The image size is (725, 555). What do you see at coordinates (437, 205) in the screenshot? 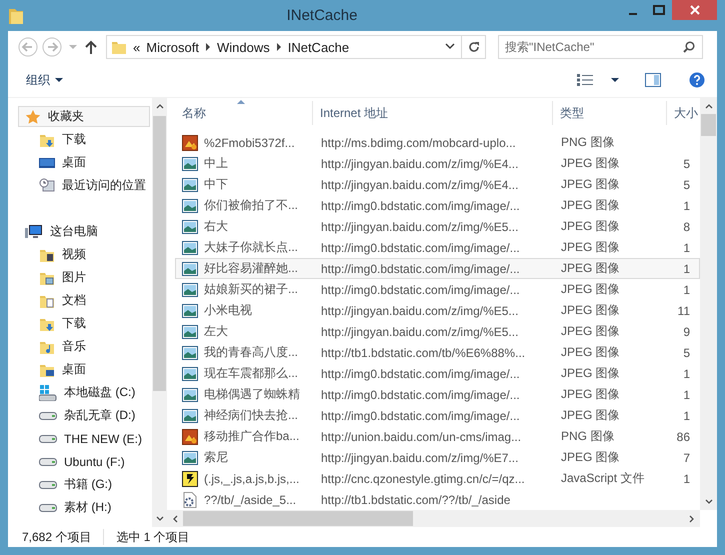
I see `file-row: 你们被偷拍了不... http://img0.bdstatic.com/img/image/... JPEG 图像 1` at bounding box center [437, 205].